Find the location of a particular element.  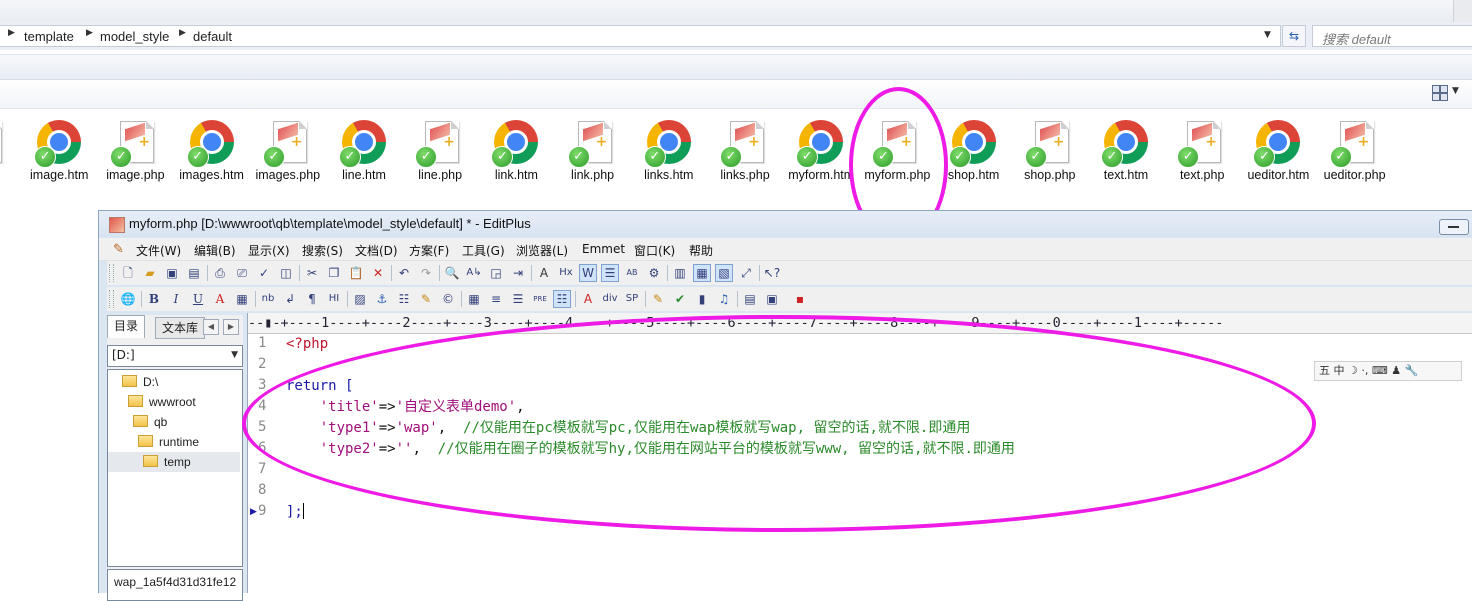

output-window-icon: ▧ is located at coordinates (724, 273).